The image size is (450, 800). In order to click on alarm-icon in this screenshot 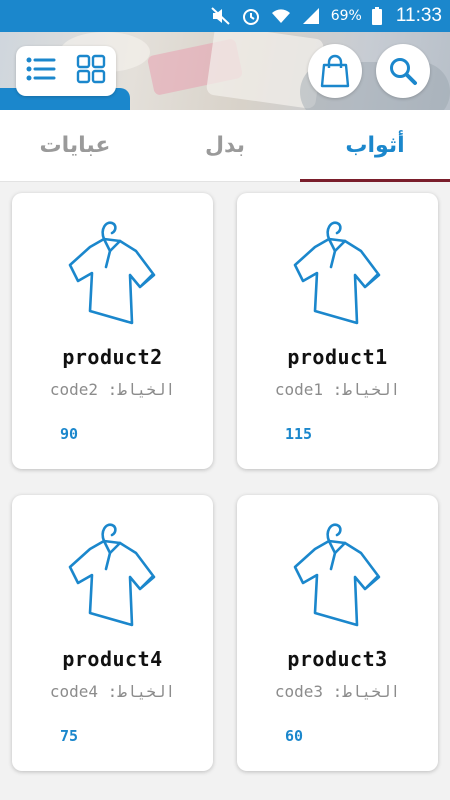, I will do `click(250, 17)`.